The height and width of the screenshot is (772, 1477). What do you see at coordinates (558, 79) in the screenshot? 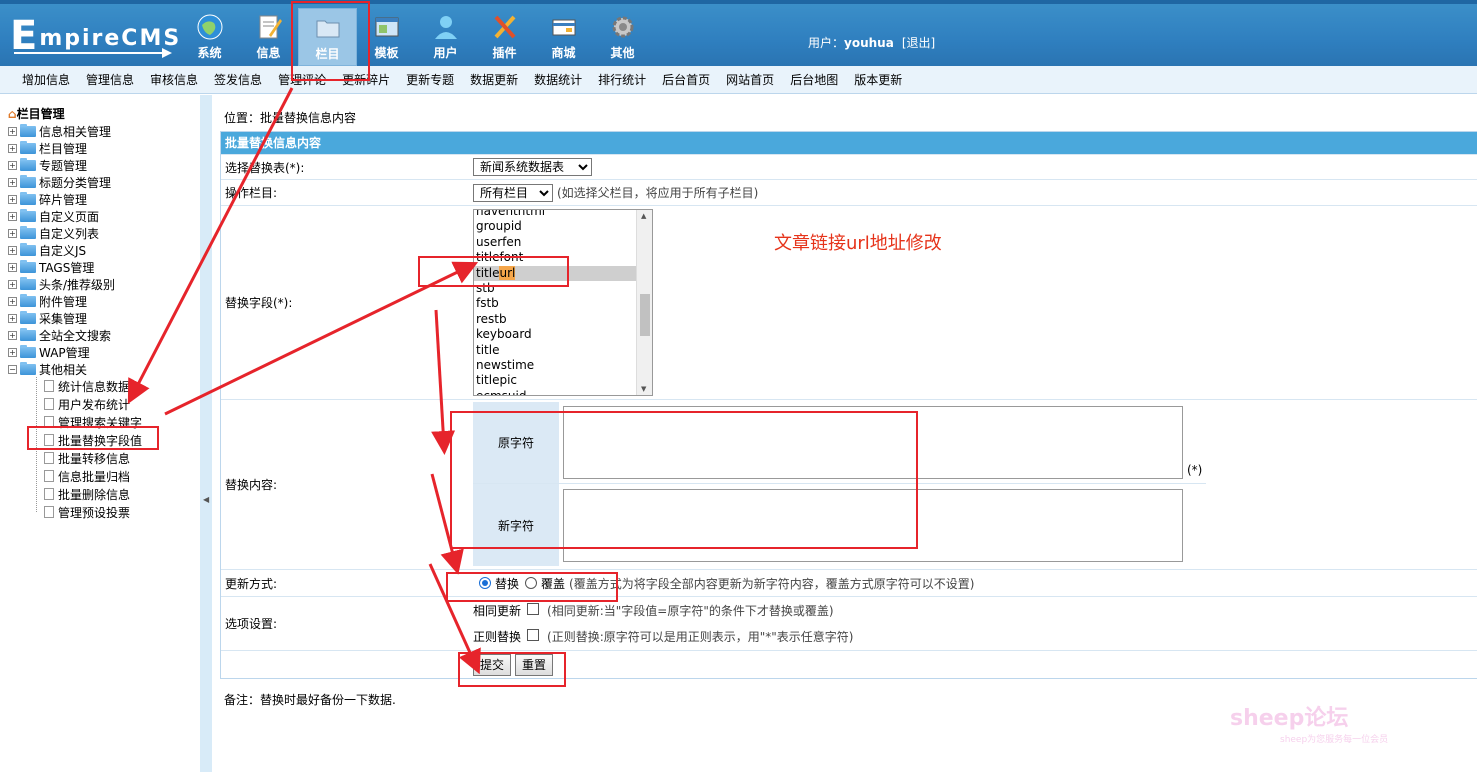
I see `subnav-link: 数据统计` at bounding box center [558, 79].